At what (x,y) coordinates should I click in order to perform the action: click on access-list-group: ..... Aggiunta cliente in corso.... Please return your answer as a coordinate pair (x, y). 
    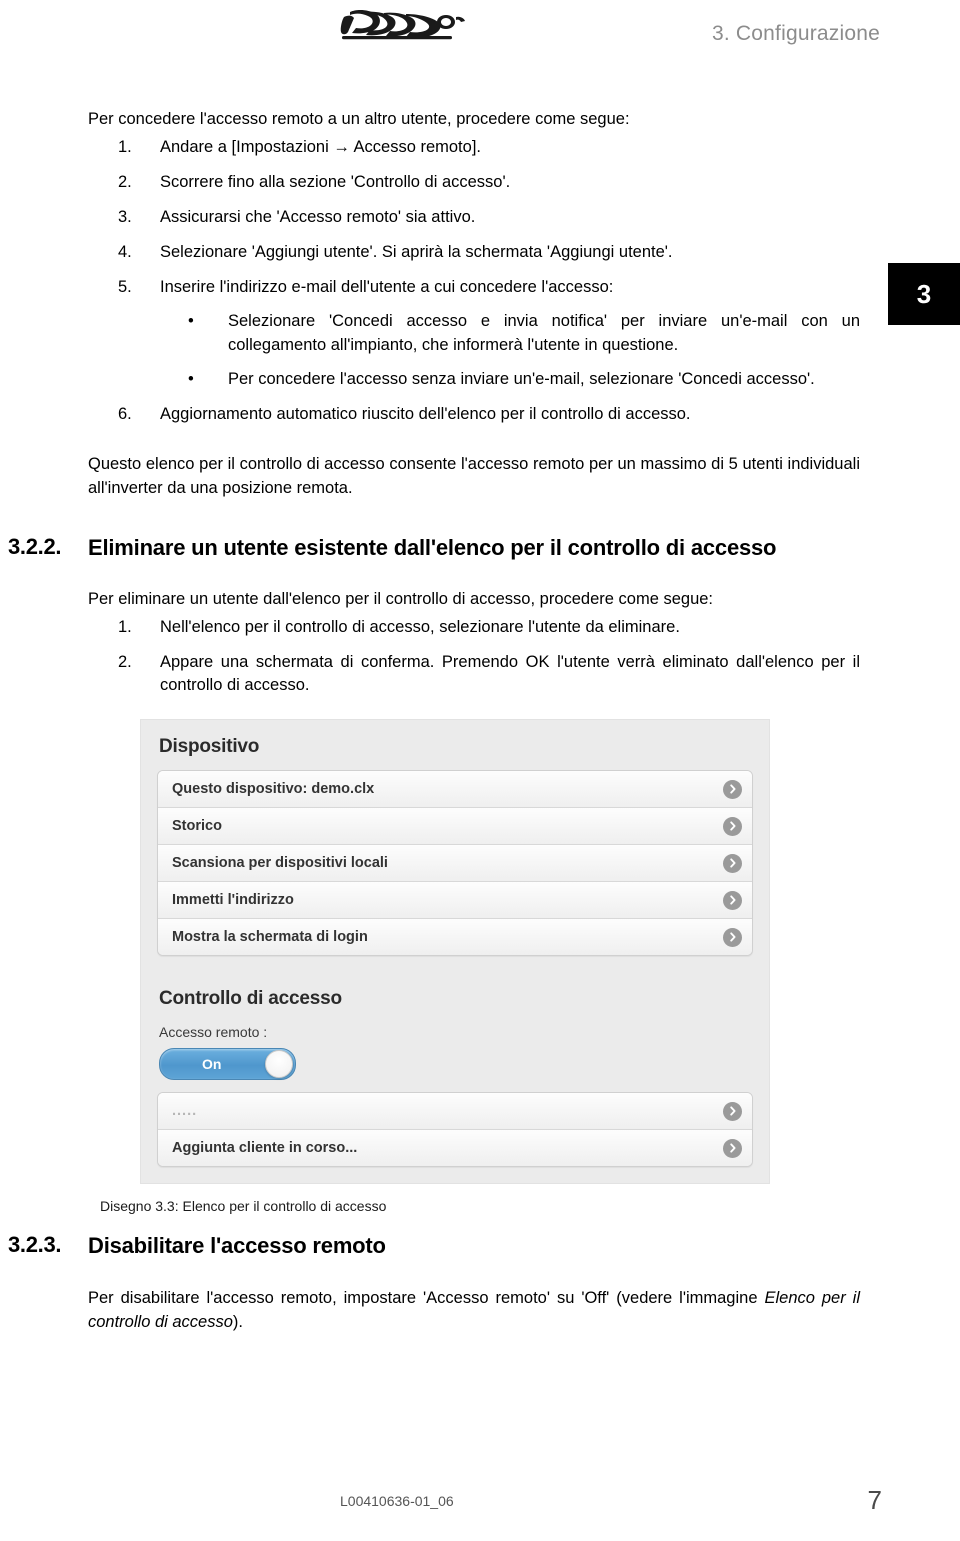
    Looking at the image, I should click on (455, 1129).